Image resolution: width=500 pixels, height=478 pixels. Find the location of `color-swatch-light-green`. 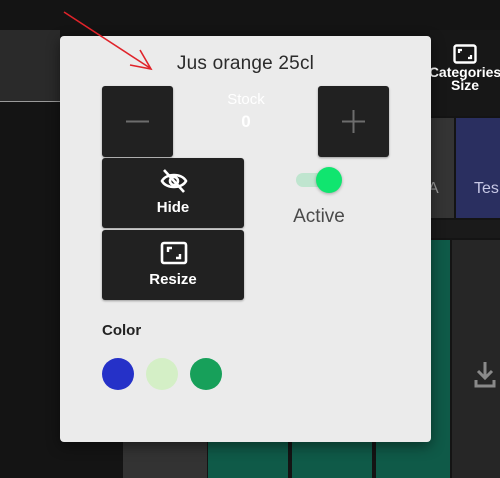

color-swatch-light-green is located at coordinates (162, 374).